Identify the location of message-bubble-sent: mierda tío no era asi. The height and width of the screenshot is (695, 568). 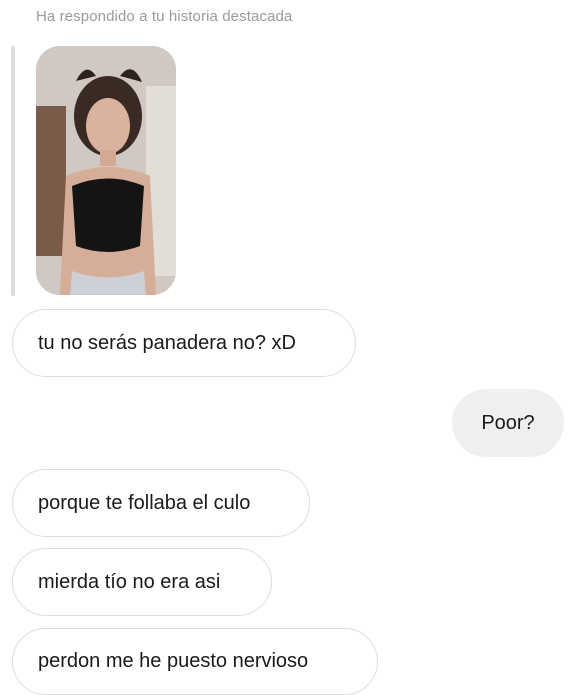
(142, 582).